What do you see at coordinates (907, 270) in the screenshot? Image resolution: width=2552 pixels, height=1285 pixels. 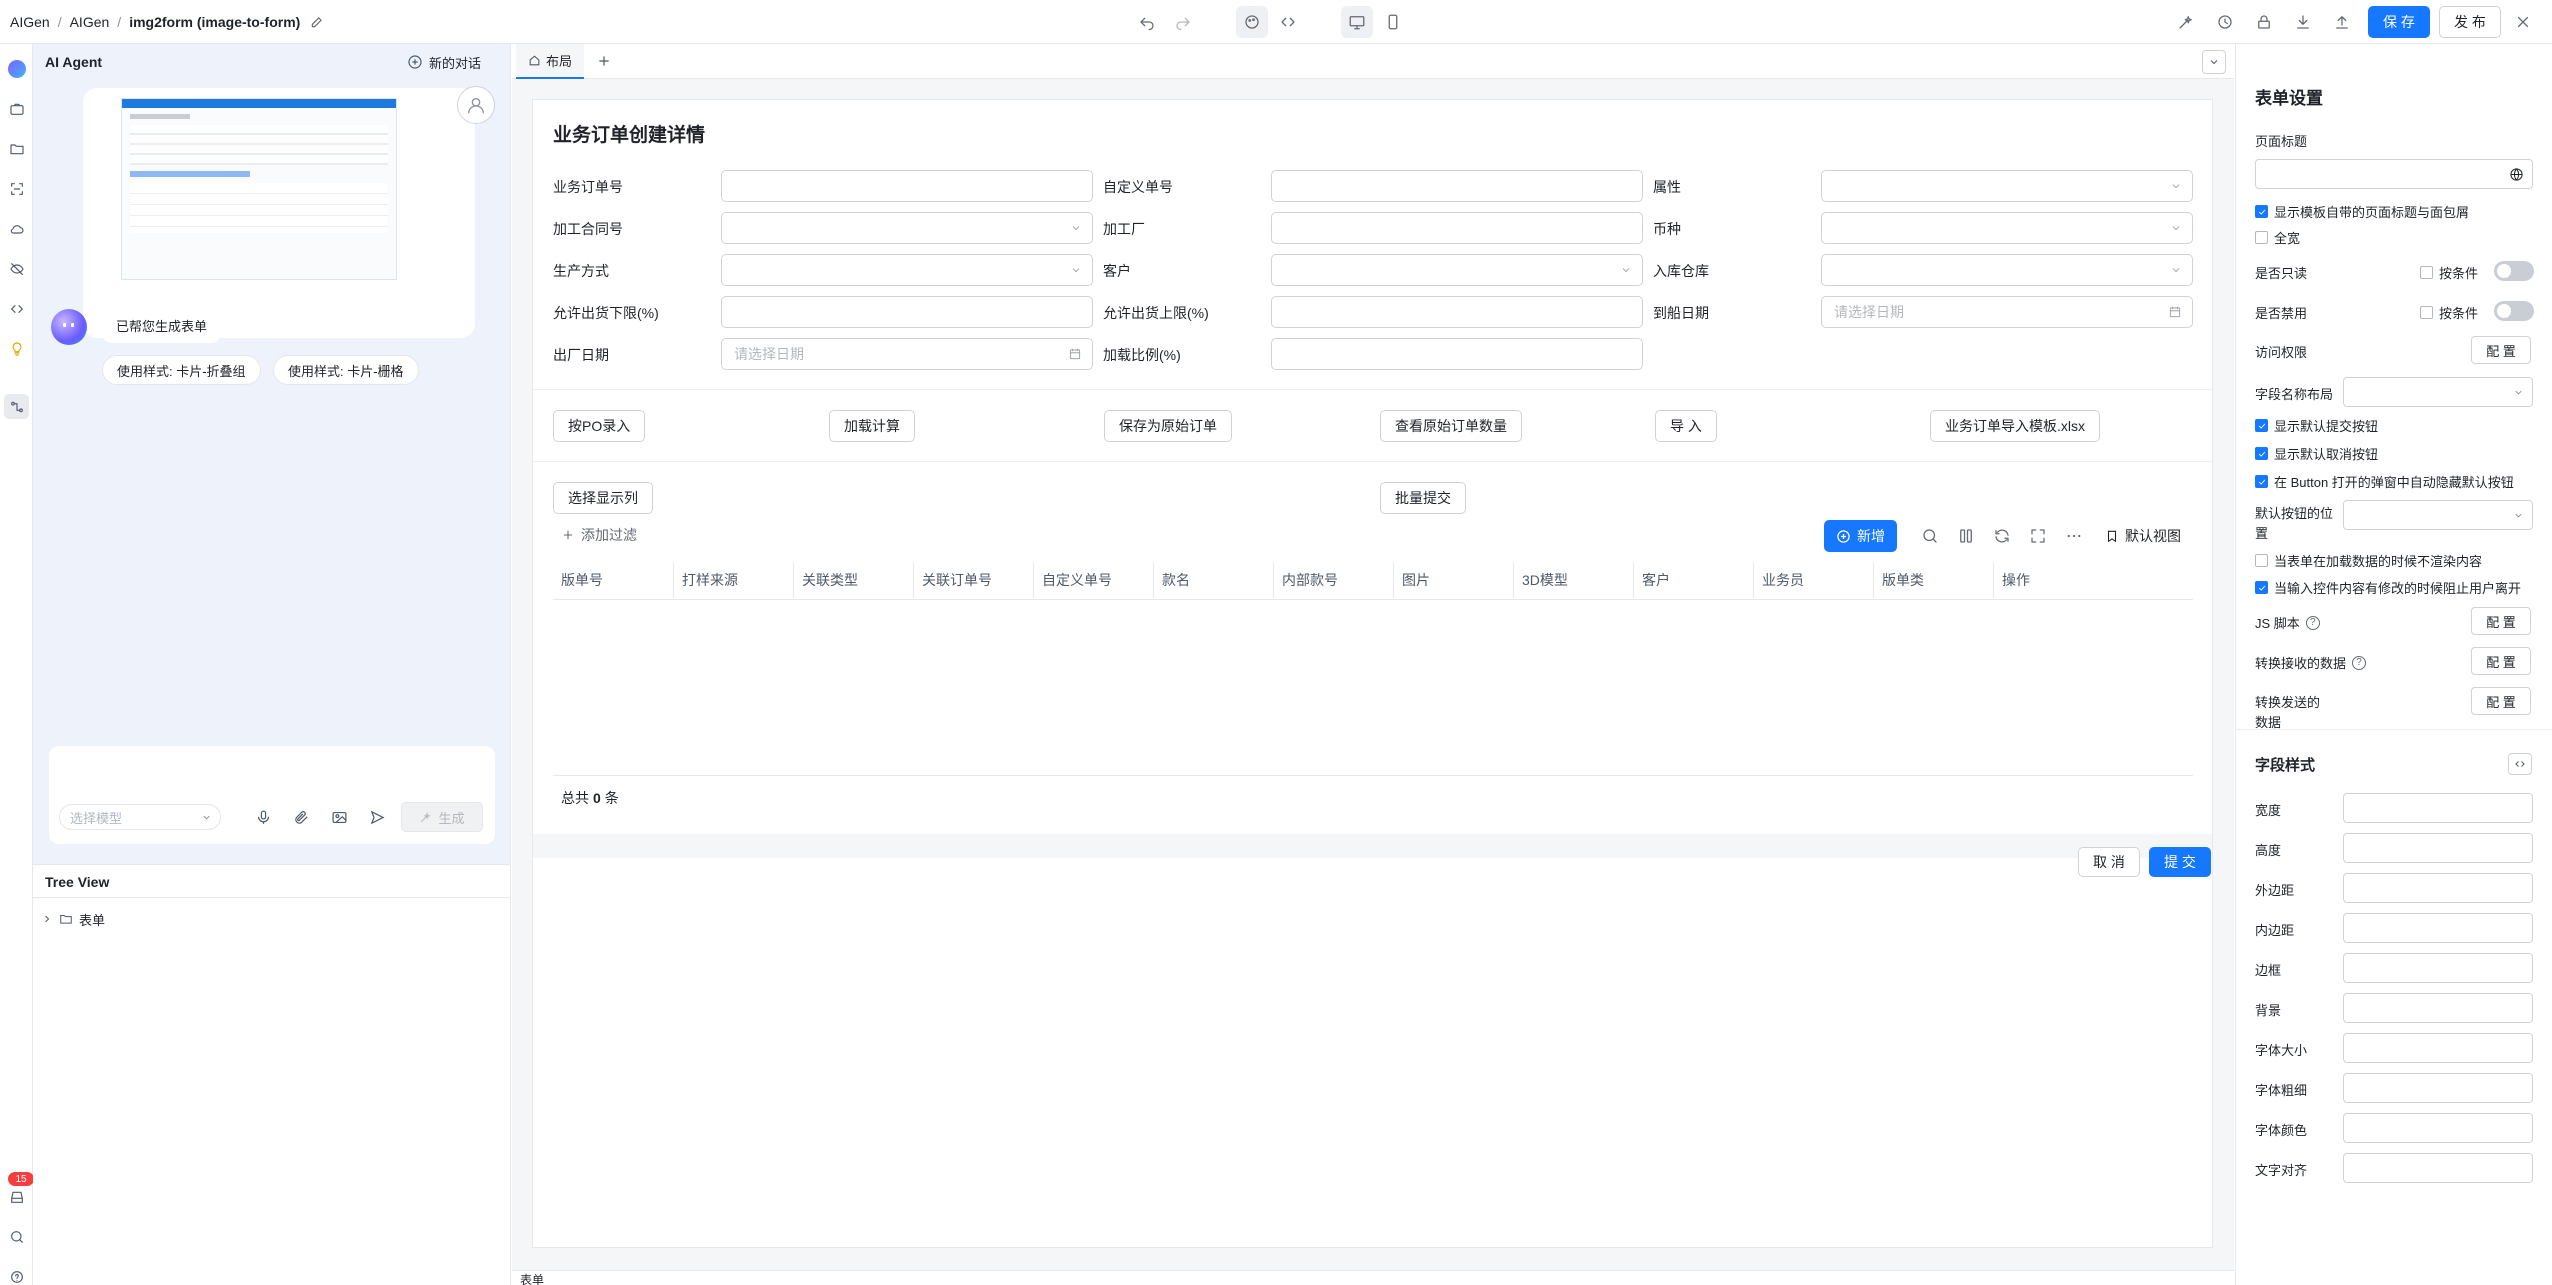 I see `production-mode-select` at bounding box center [907, 270].